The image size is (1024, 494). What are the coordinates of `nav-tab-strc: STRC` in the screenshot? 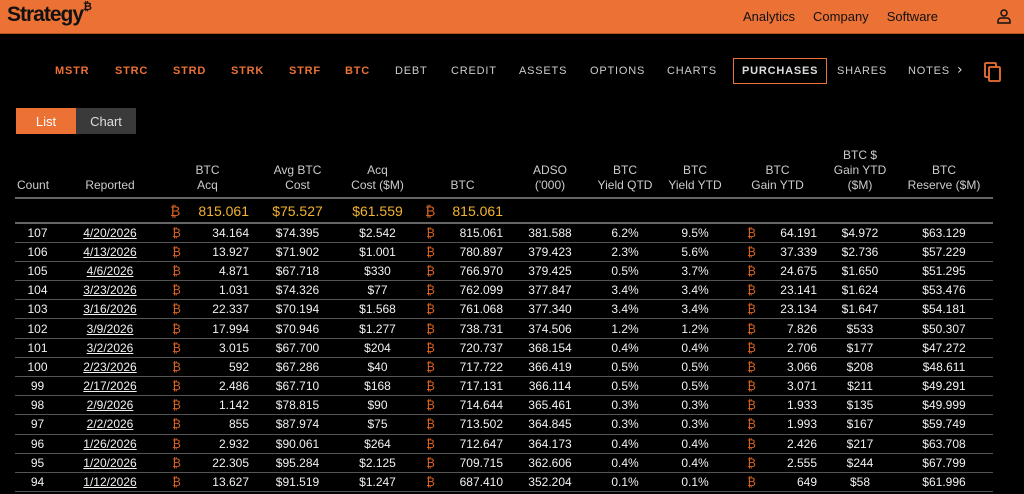 It's located at (131, 71).